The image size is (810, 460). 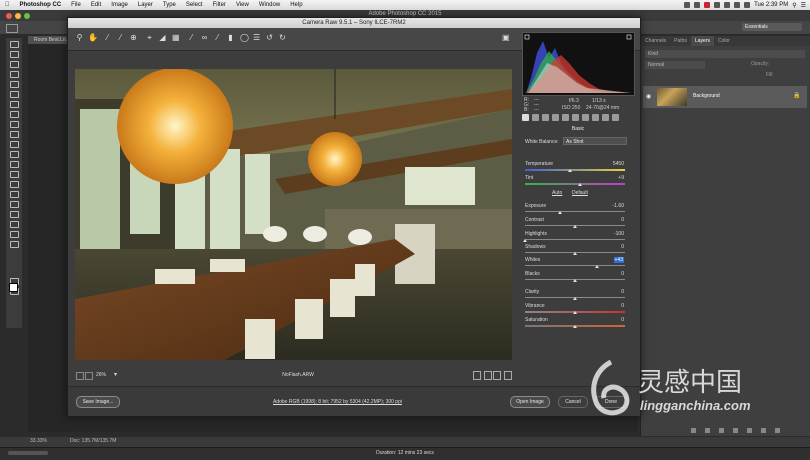 I want to click on before-after-icon, so click(x=488, y=375).